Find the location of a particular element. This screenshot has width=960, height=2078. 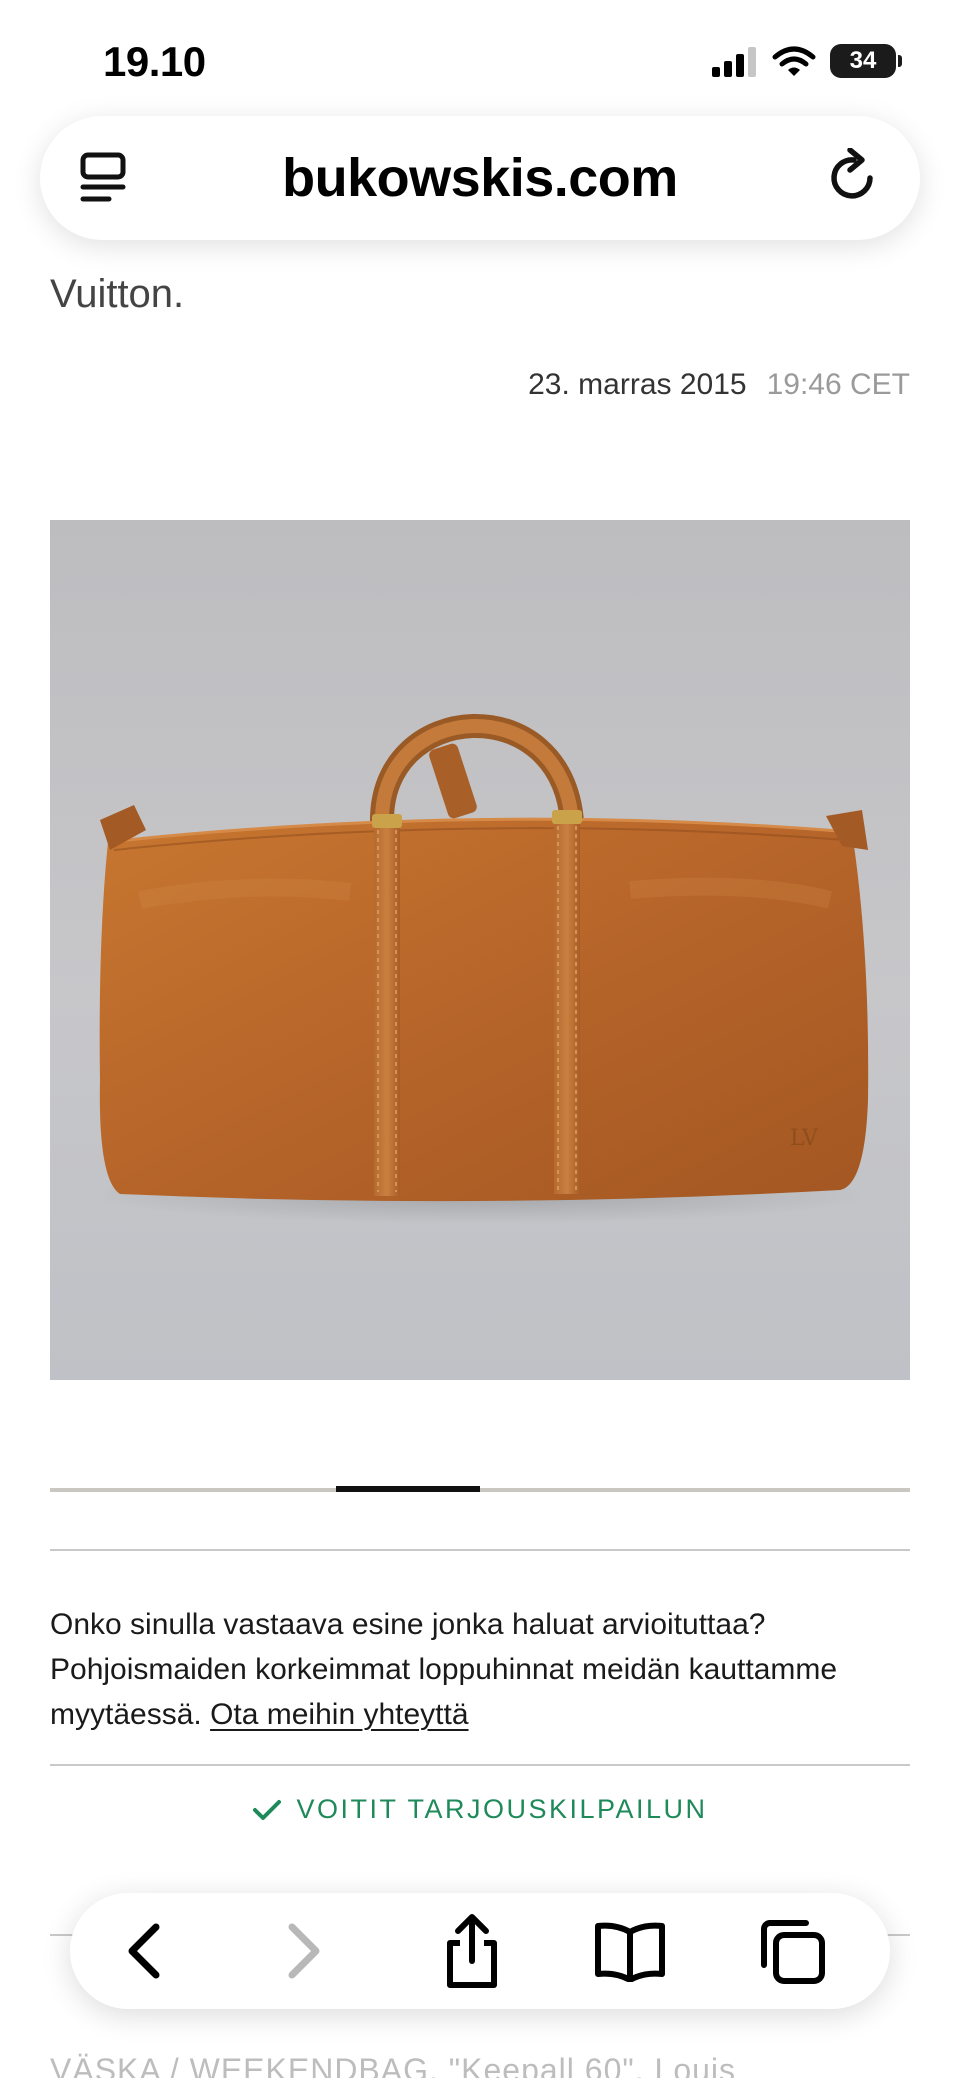

lot-title: VÄSKA / WEEKENDBAG, "Keepall 60", Louis is located at coordinates (393, 2065).